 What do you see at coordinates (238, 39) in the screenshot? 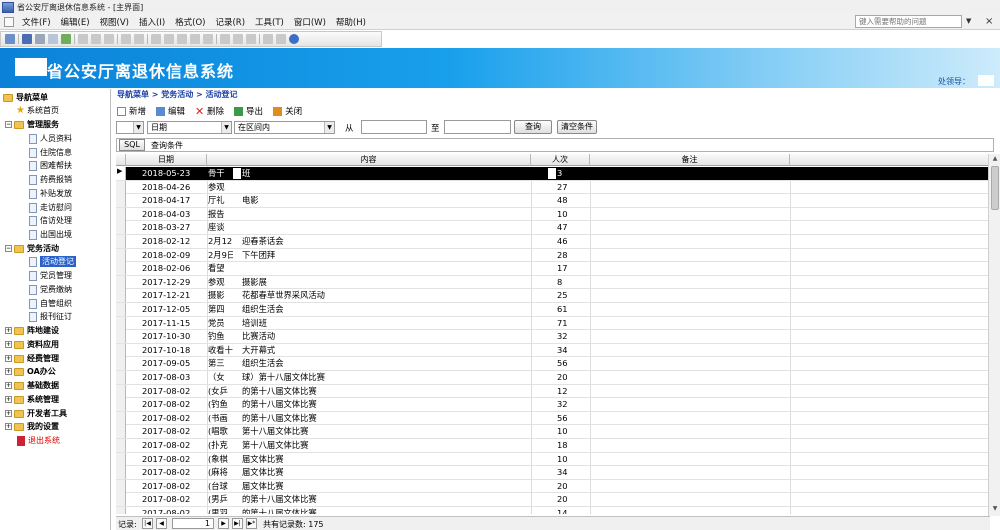
I see `new-record-icon` at bounding box center [238, 39].